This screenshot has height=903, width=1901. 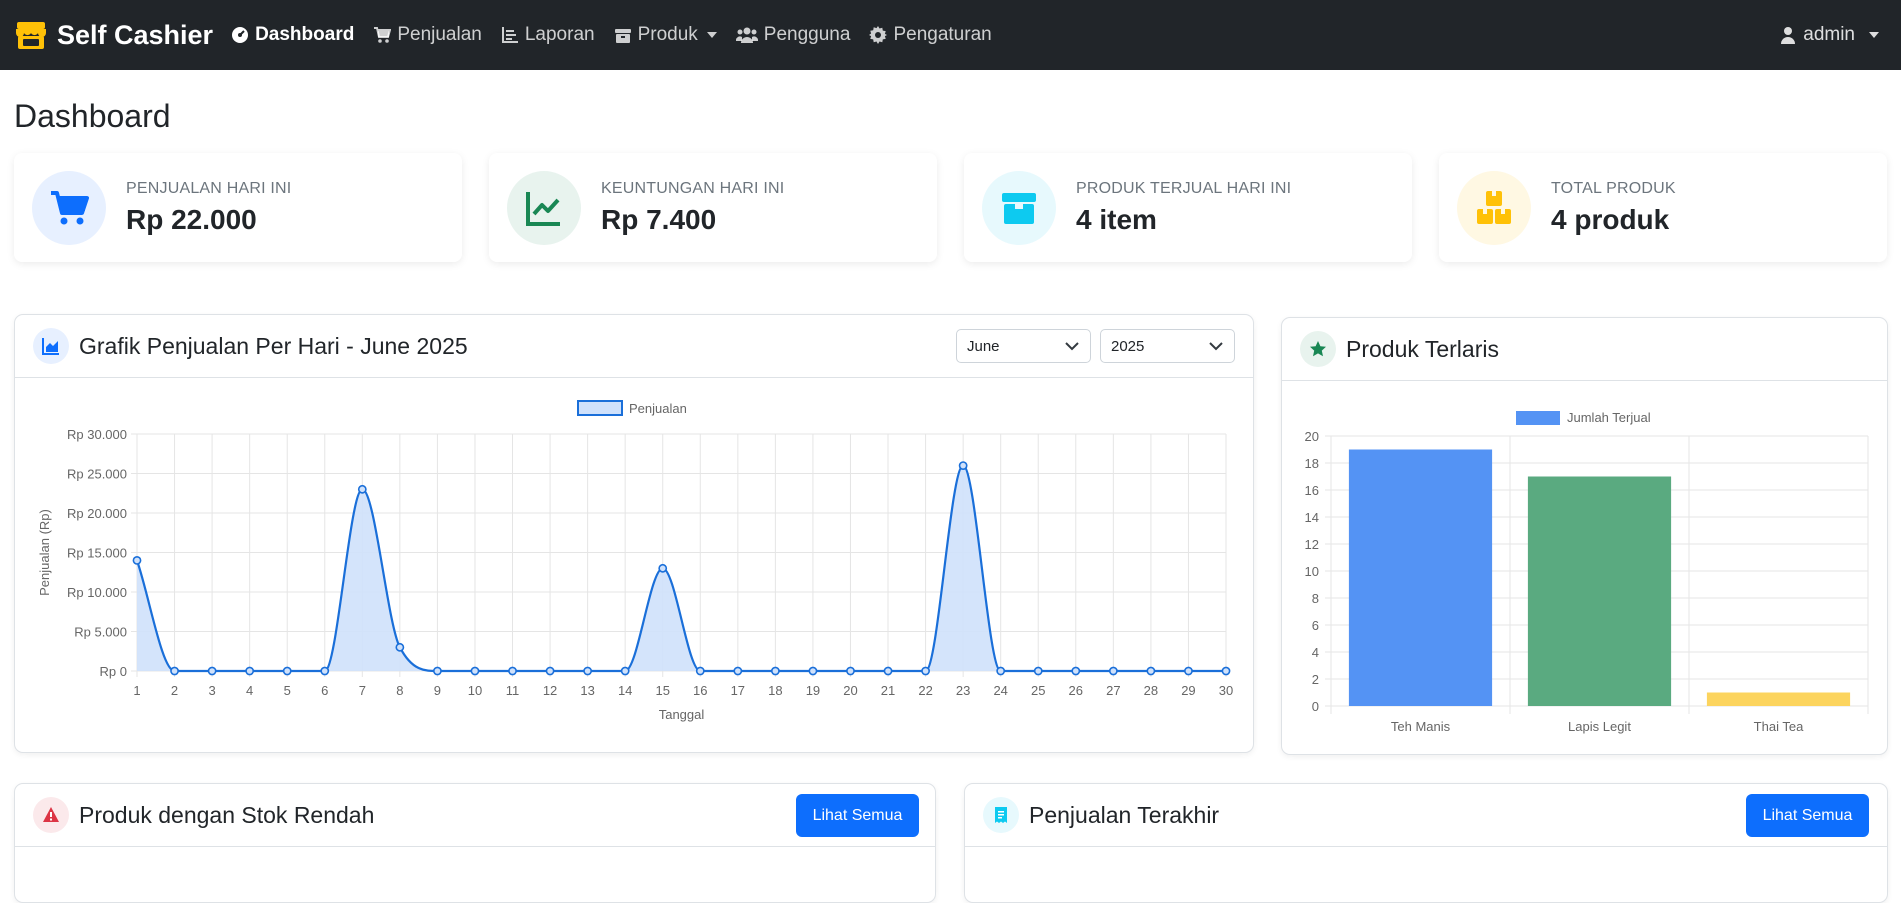 I want to click on stat-value: 4 item, so click(x=1116, y=219).